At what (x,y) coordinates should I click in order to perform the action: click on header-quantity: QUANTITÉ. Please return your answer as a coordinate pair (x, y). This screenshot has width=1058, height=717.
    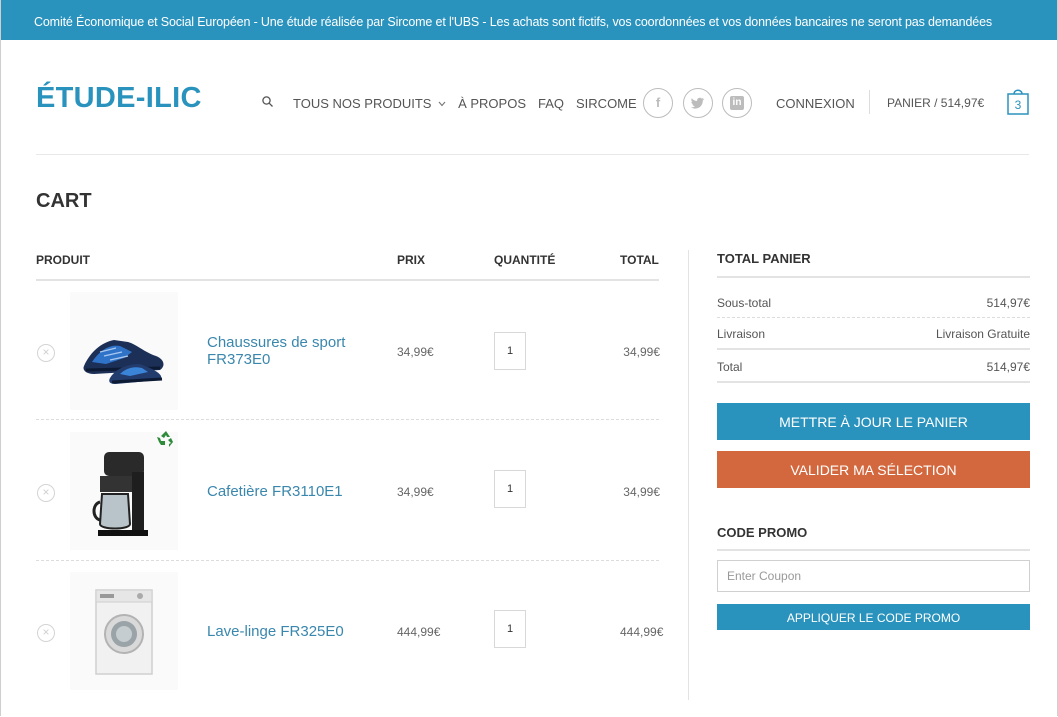
    Looking at the image, I should click on (525, 260).